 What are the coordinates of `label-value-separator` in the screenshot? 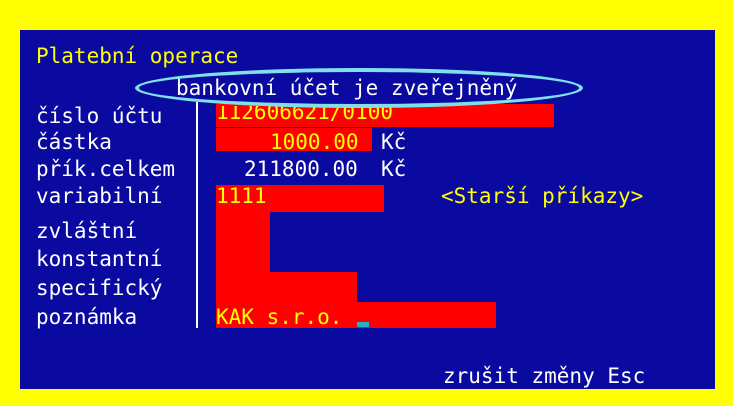 It's located at (197, 215).